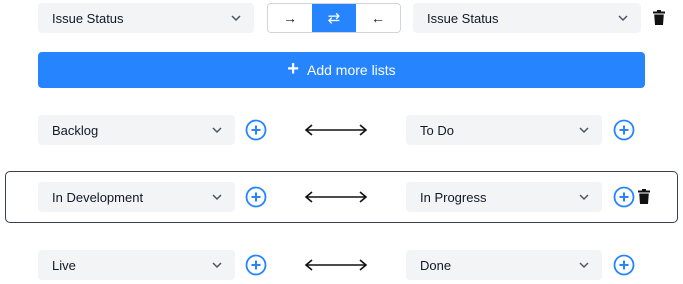 This screenshot has height=284, width=683. I want to click on mapping-right-value: Done, so click(436, 265).